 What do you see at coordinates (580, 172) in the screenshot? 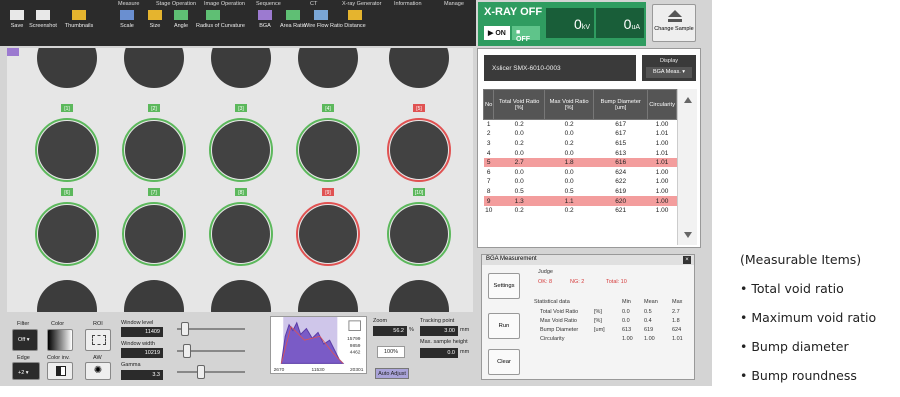
I see `table-row: 6 0.0 0.0 624 1.00` at bounding box center [580, 172].